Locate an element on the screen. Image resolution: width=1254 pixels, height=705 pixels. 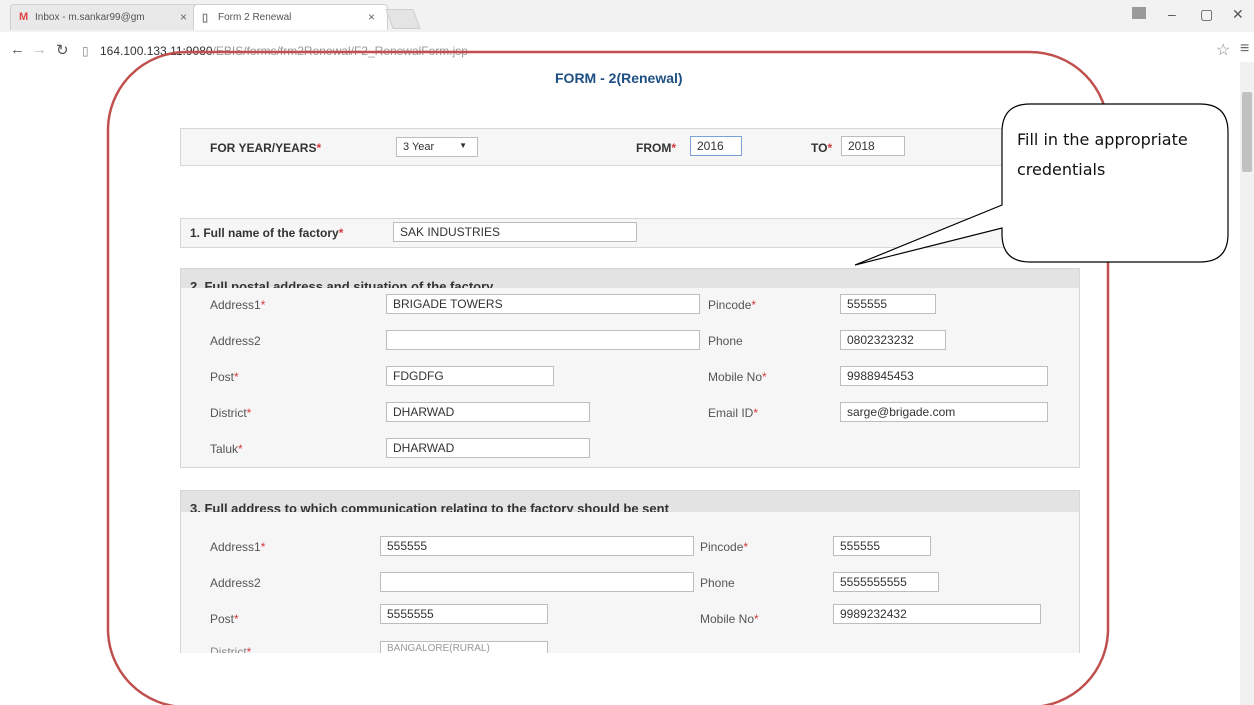
tab-inbox: M Inbox - m.sankar99@gm × is located at coordinates (105, 17).